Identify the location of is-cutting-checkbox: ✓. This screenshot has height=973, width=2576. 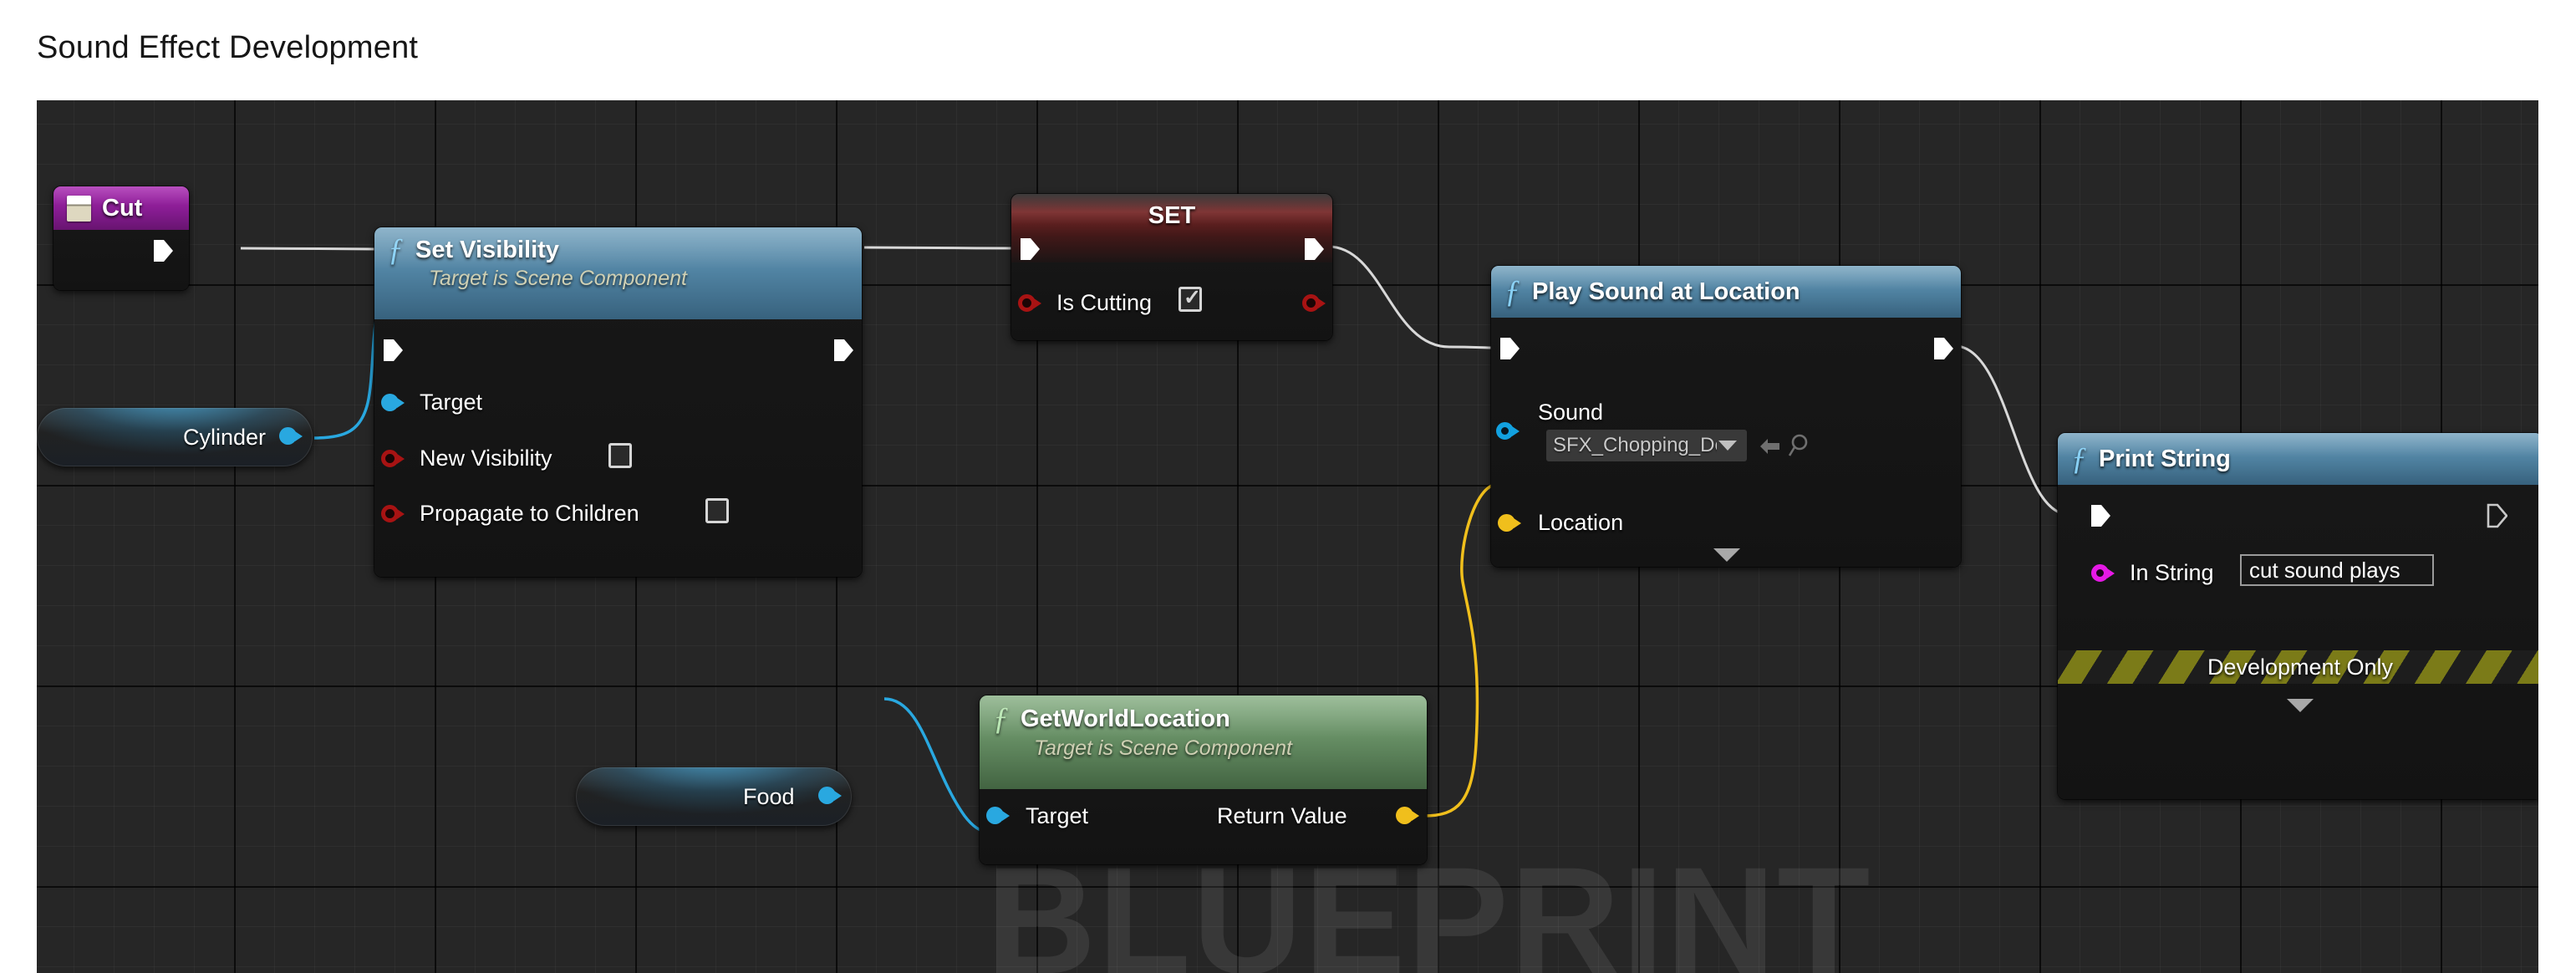
(1190, 300).